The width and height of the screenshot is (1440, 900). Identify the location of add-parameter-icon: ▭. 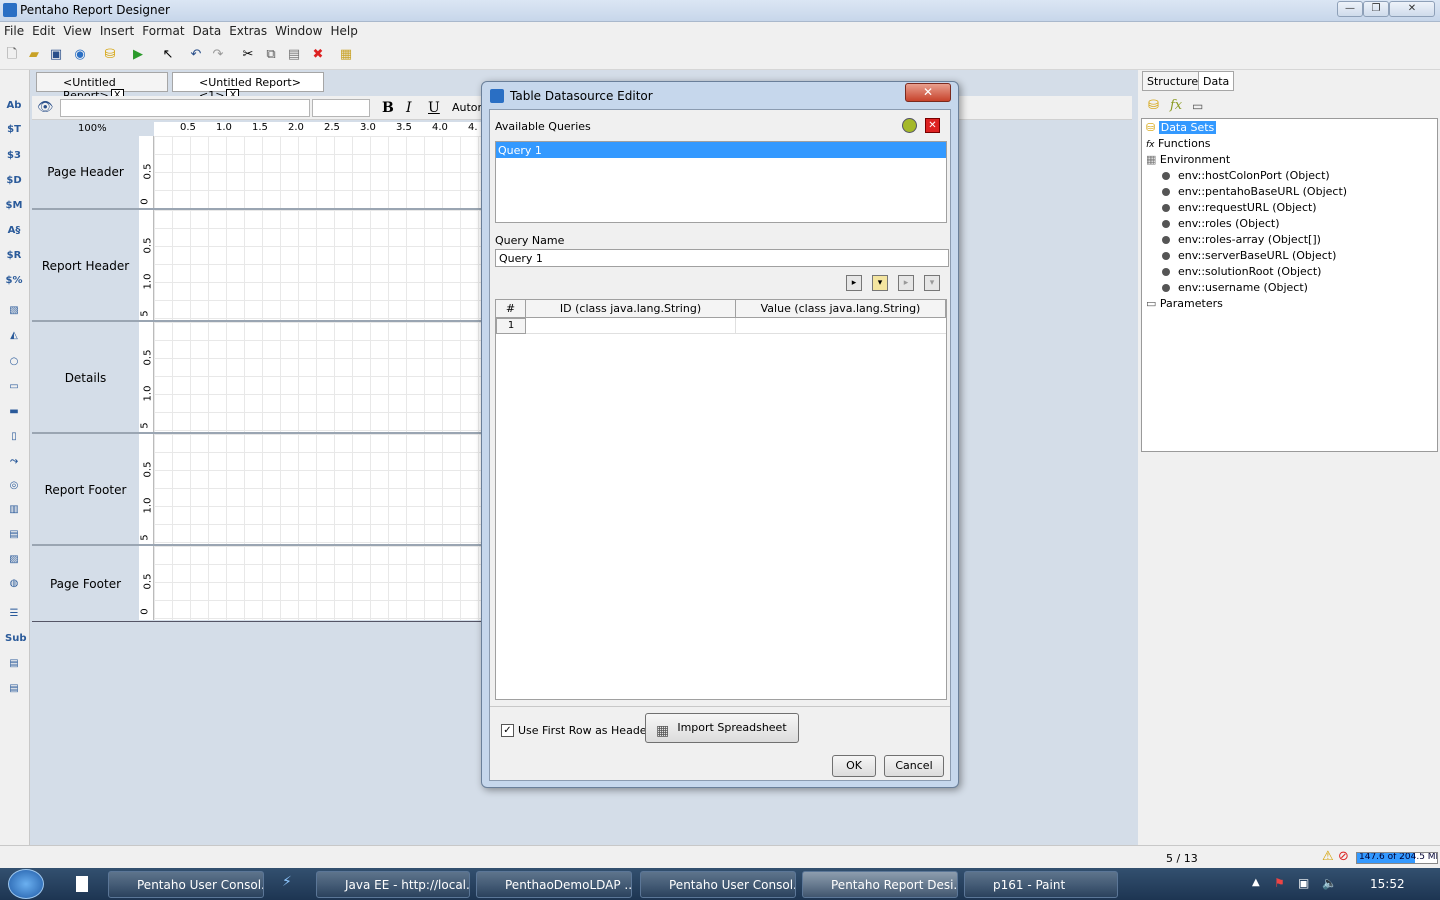
(1197, 106).